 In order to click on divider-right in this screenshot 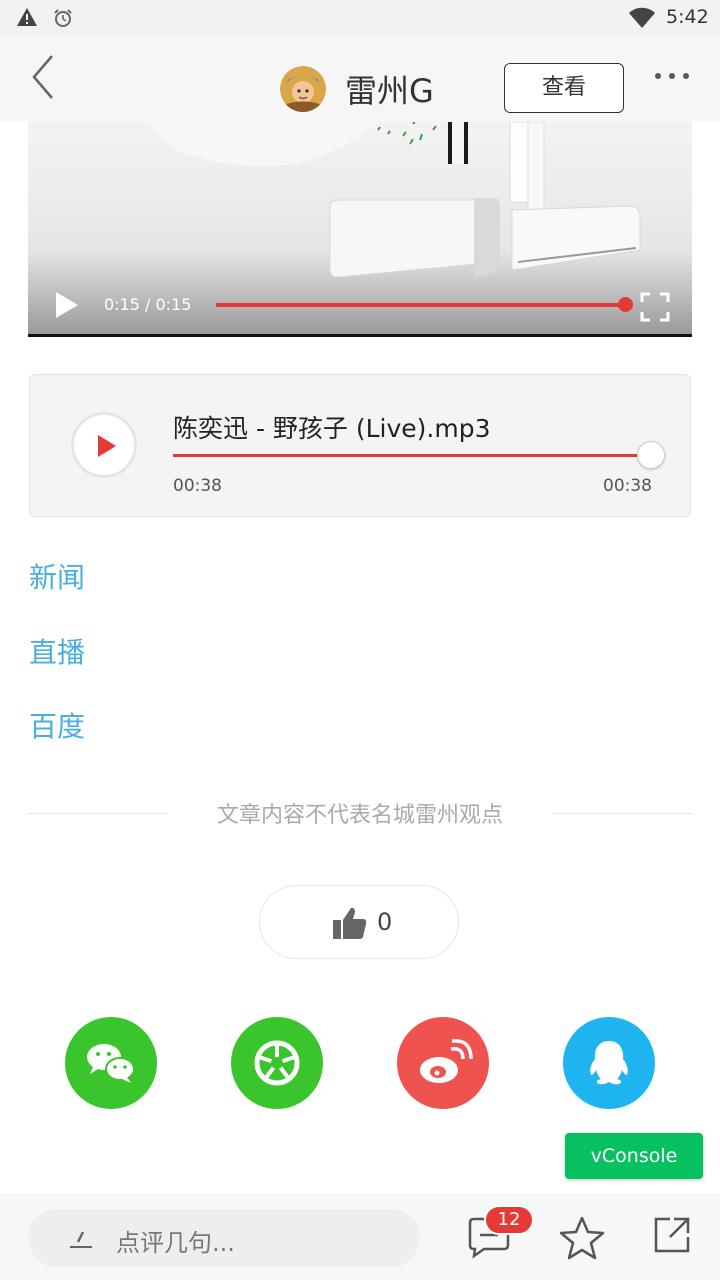, I will do `click(622, 813)`.